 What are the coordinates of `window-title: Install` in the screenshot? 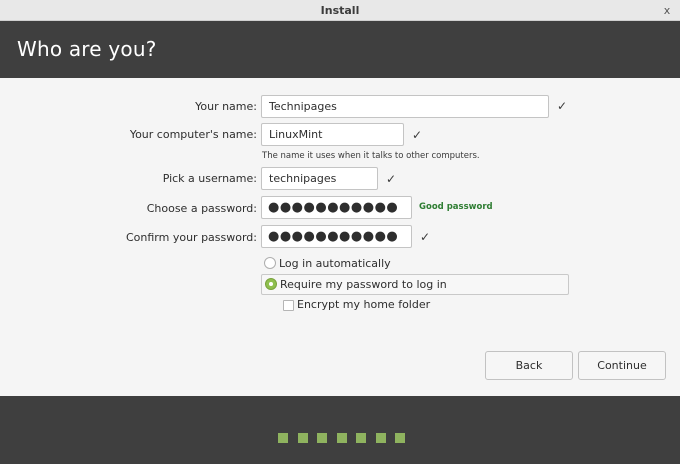 It's located at (340, 10).